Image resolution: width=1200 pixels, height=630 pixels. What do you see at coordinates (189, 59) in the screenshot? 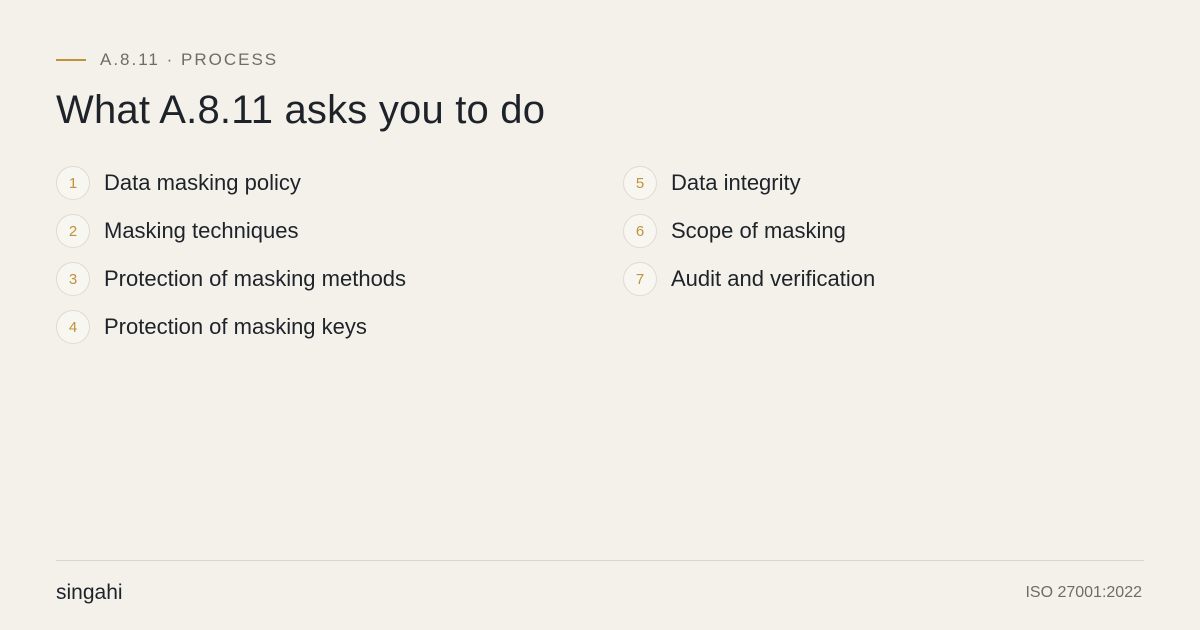
I see `eyebrow-label: A.8.11 · PROCESS` at bounding box center [189, 59].